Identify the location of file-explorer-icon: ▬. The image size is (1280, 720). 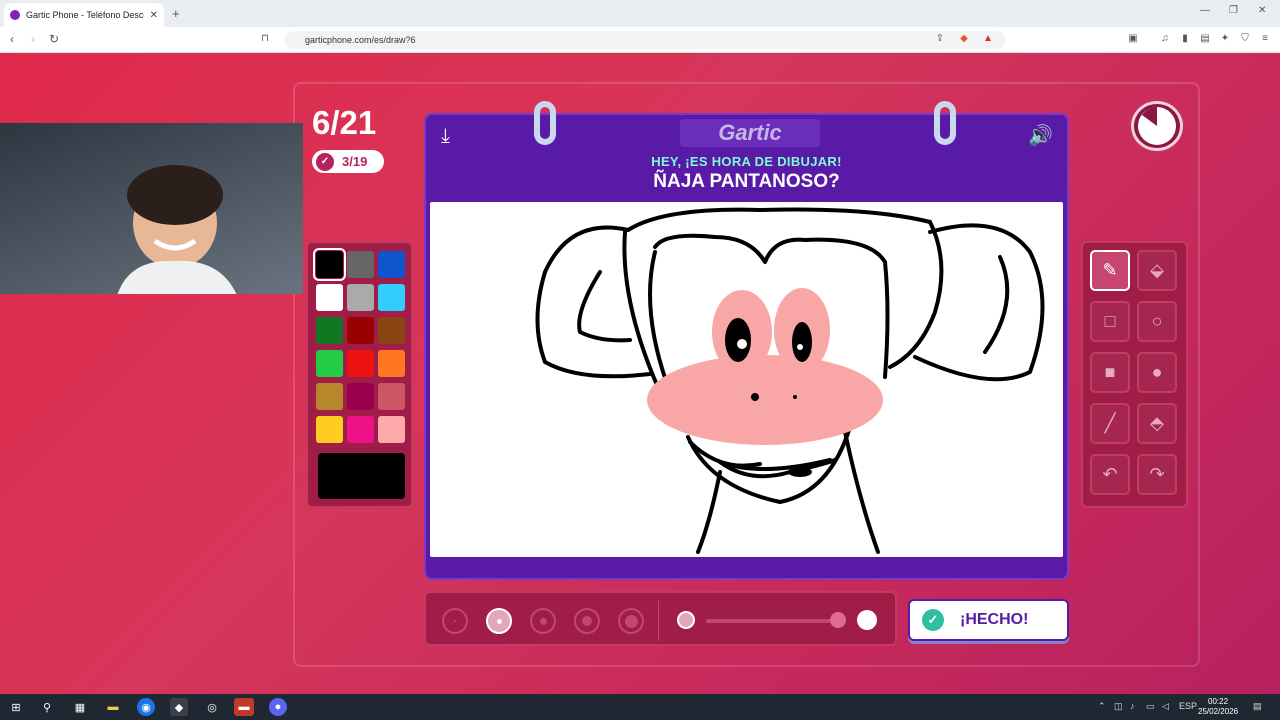
(113, 707).